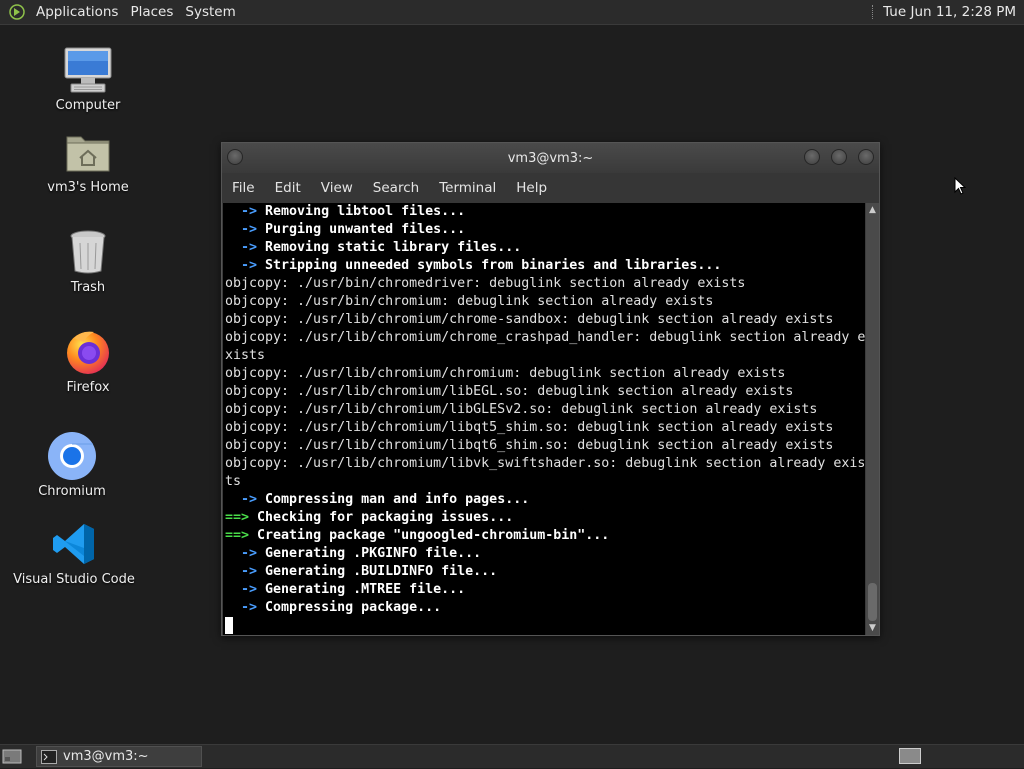 Image resolution: width=1024 pixels, height=769 pixels. What do you see at coordinates (88, 105) in the screenshot?
I see `desktop-icon-label: Computer` at bounding box center [88, 105].